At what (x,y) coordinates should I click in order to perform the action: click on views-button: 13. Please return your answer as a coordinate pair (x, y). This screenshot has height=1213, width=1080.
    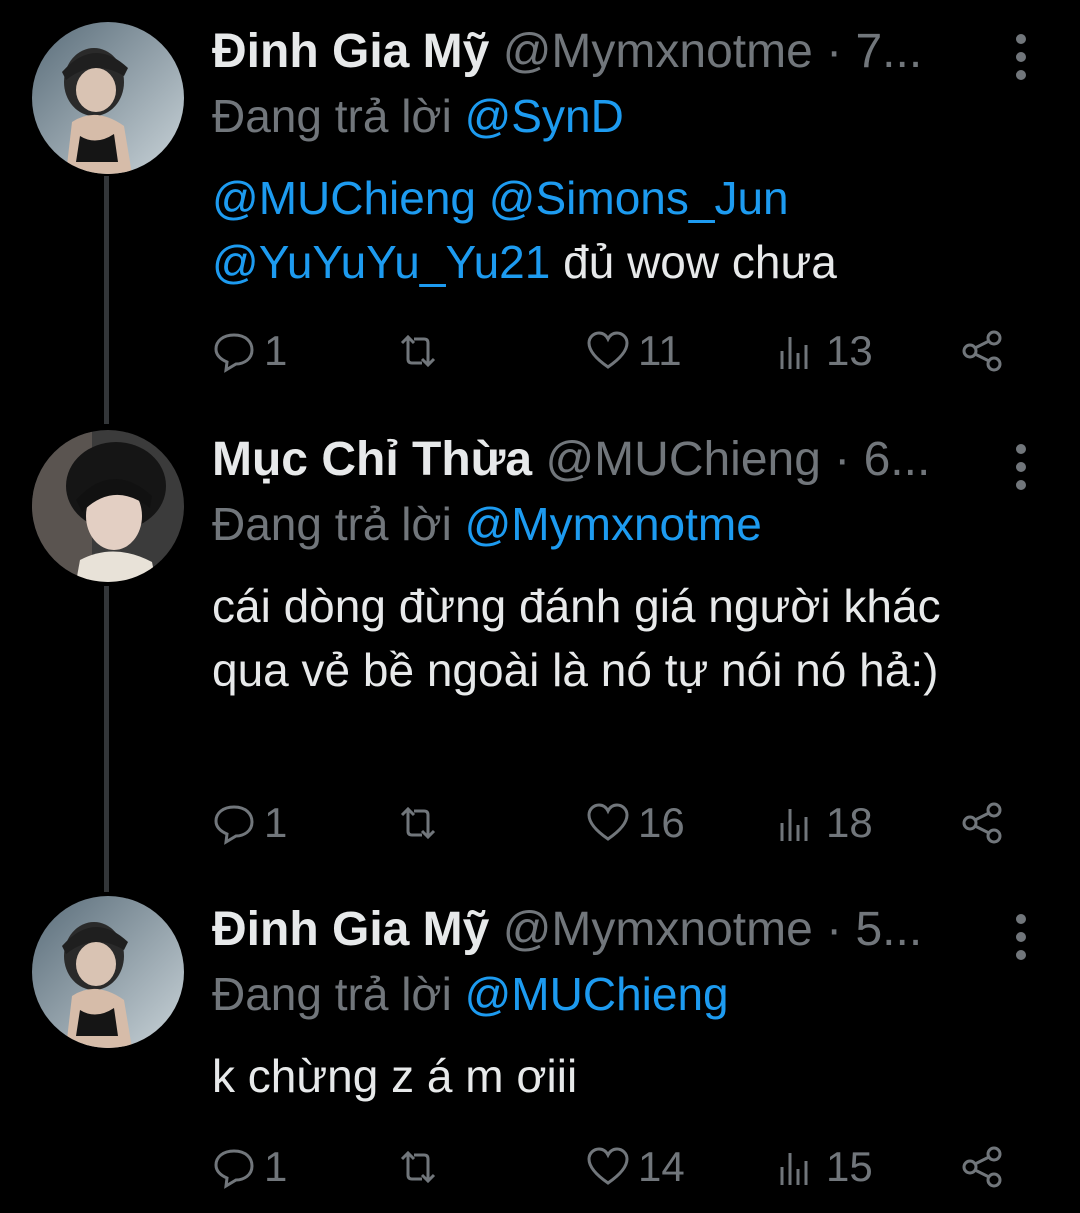
    Looking at the image, I should click on (823, 351).